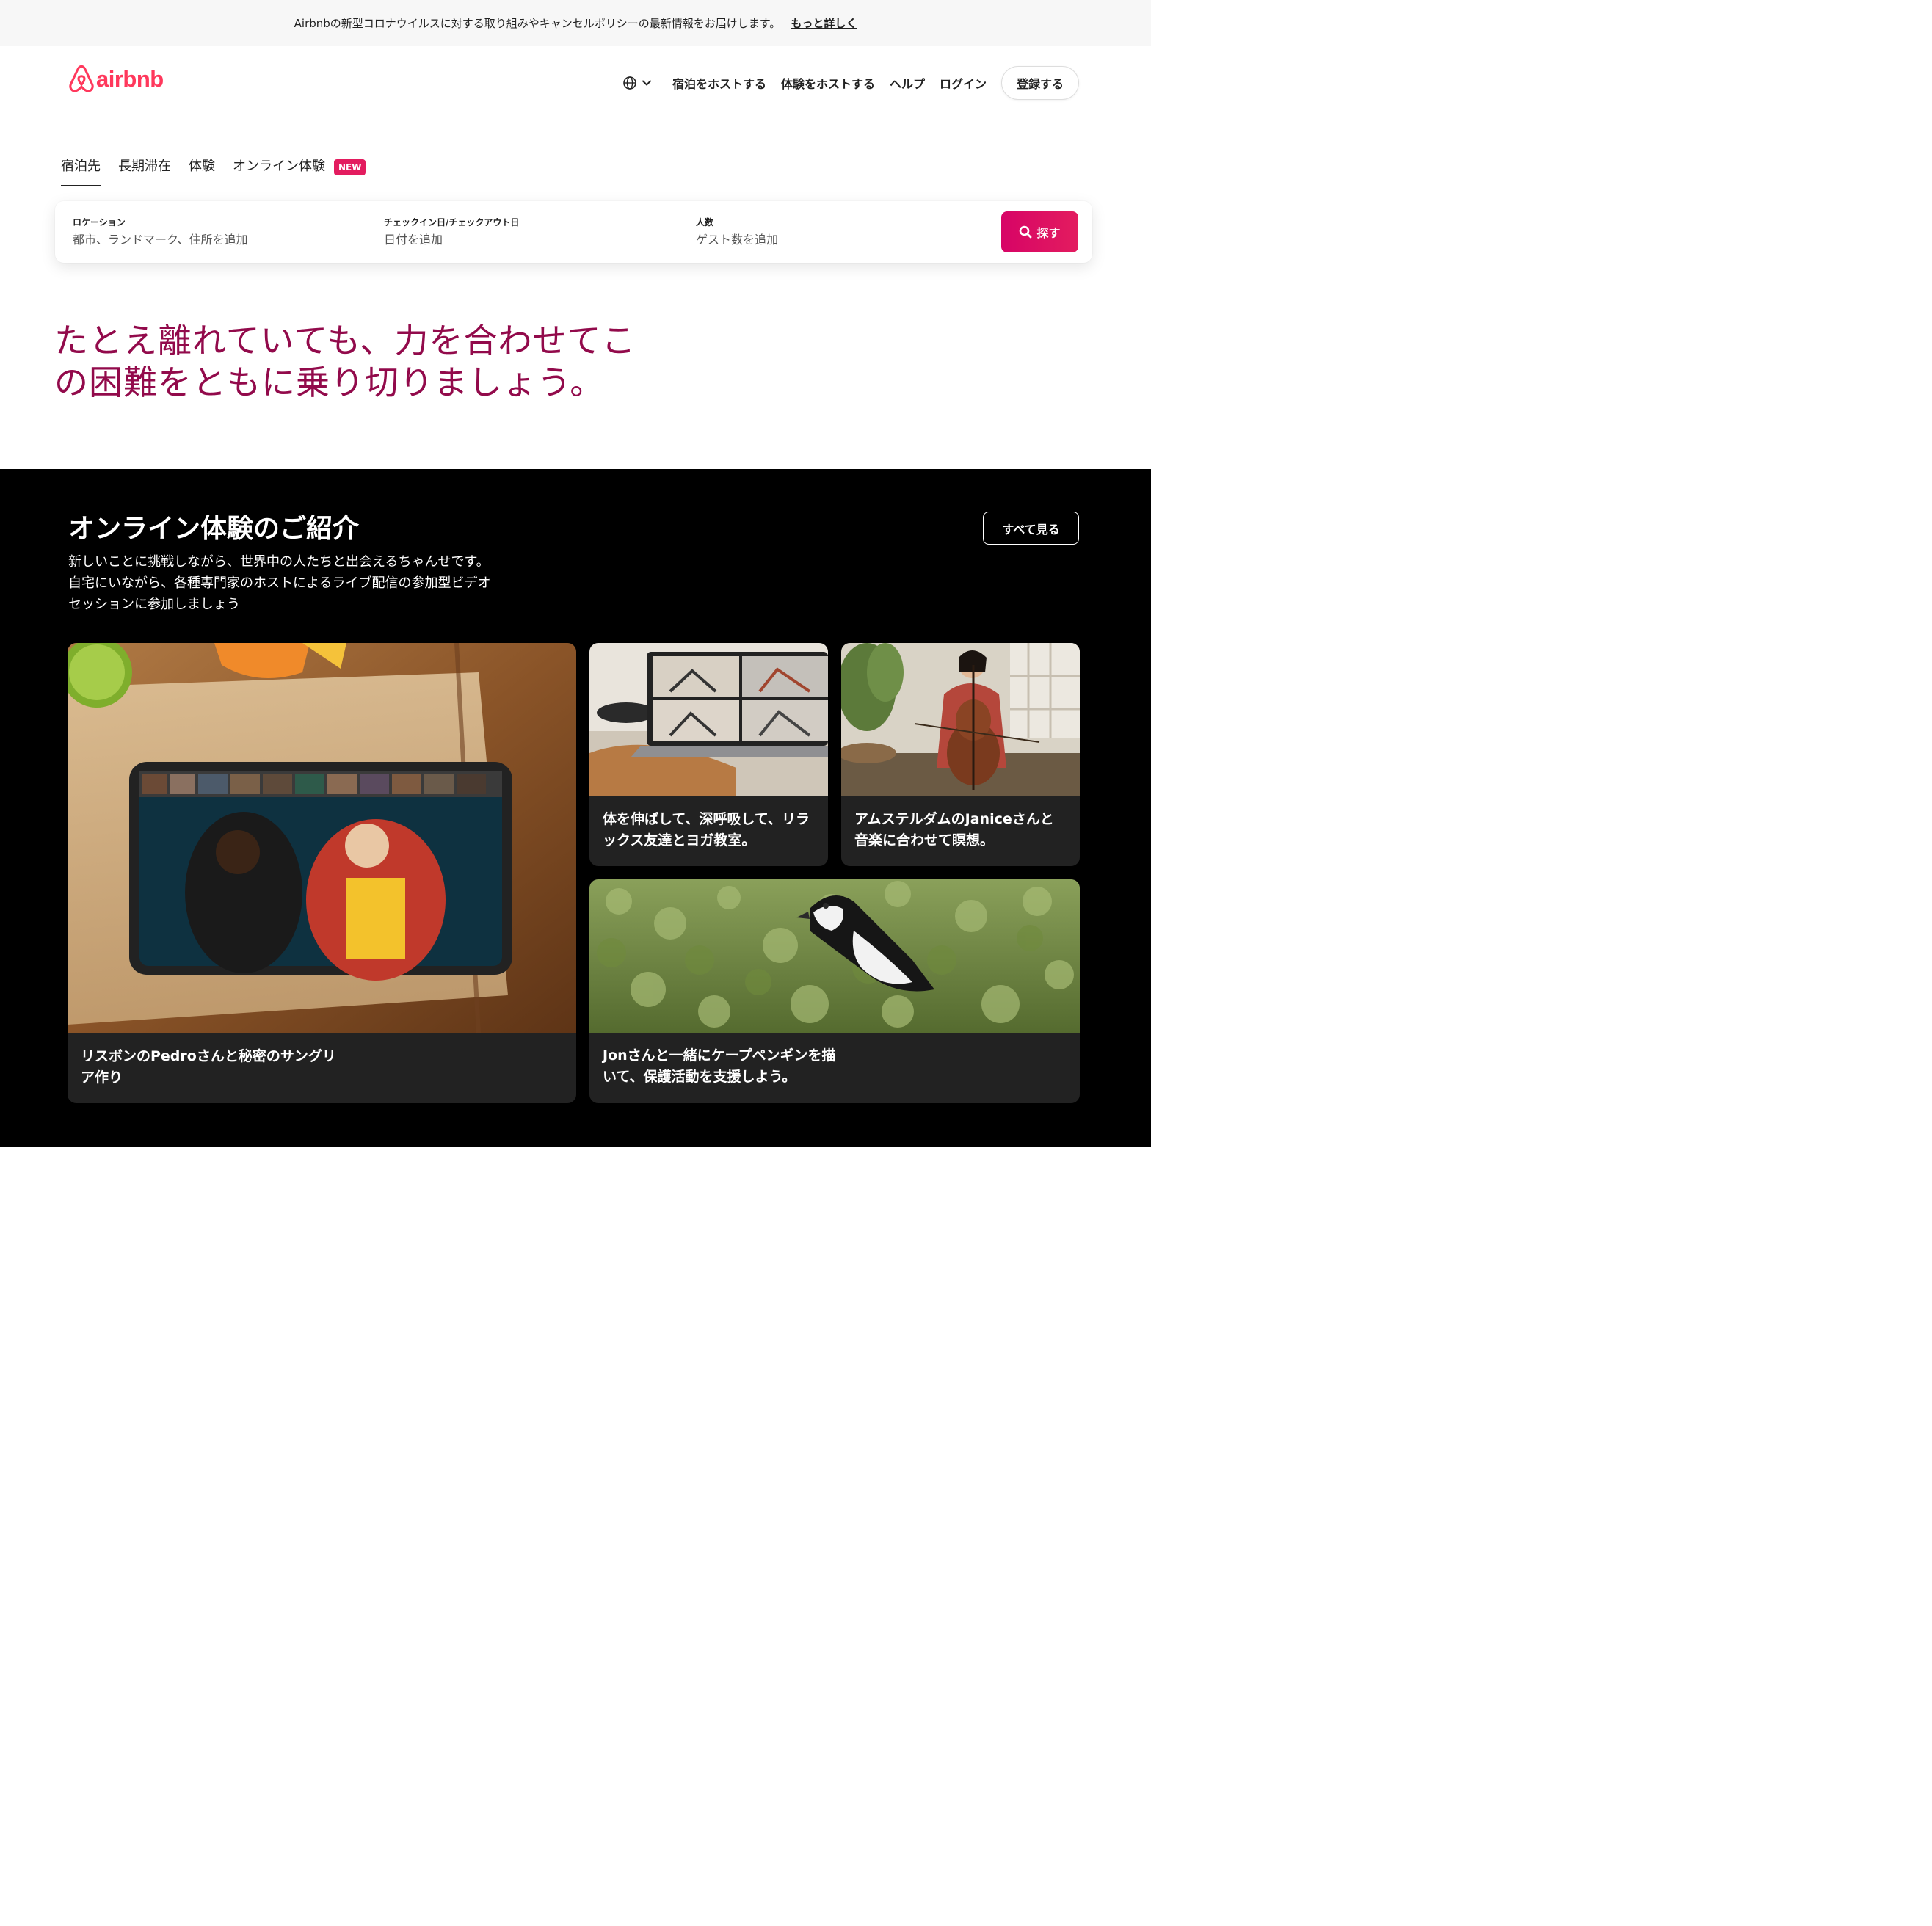  Describe the element at coordinates (99, 222) in the screenshot. I see `location-label: ロケーション` at that location.